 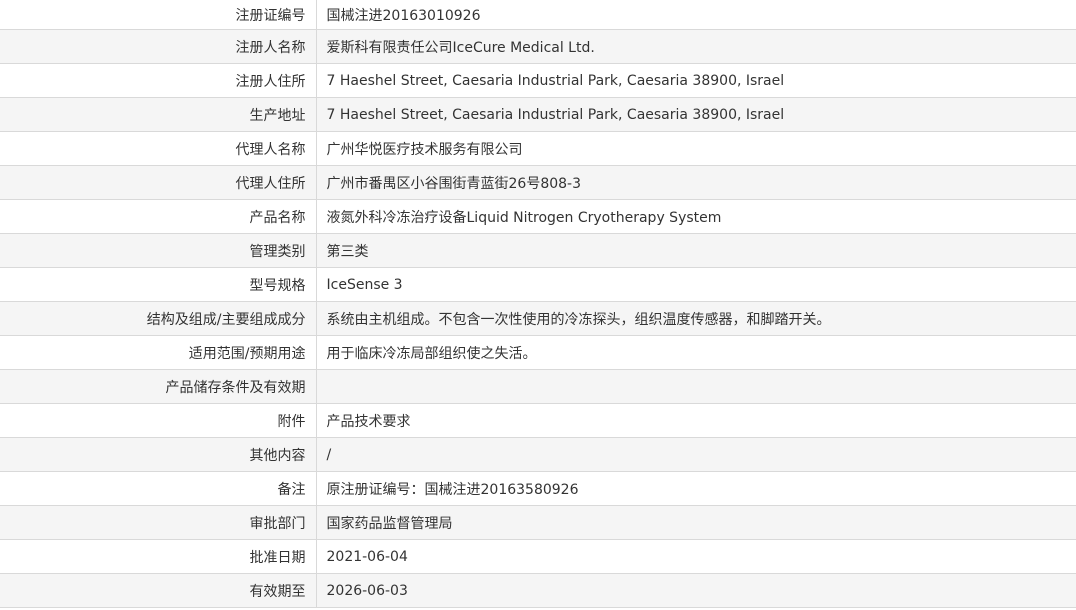 What do you see at coordinates (158, 318) in the screenshot?
I see `field-label: 结构及组成/主要组成成分` at bounding box center [158, 318].